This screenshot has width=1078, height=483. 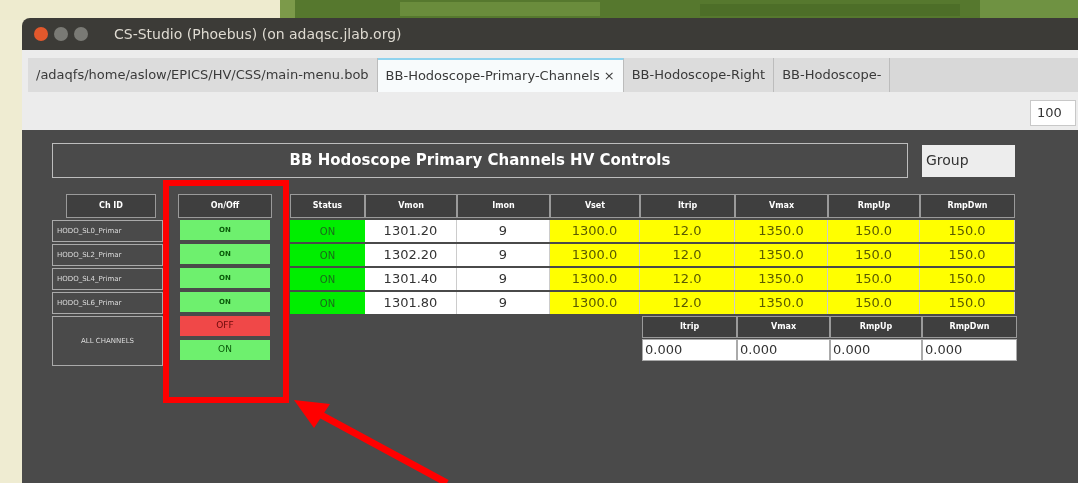 What do you see at coordinates (411, 231) in the screenshot?
I see `table-cell: 1301.20` at bounding box center [411, 231].